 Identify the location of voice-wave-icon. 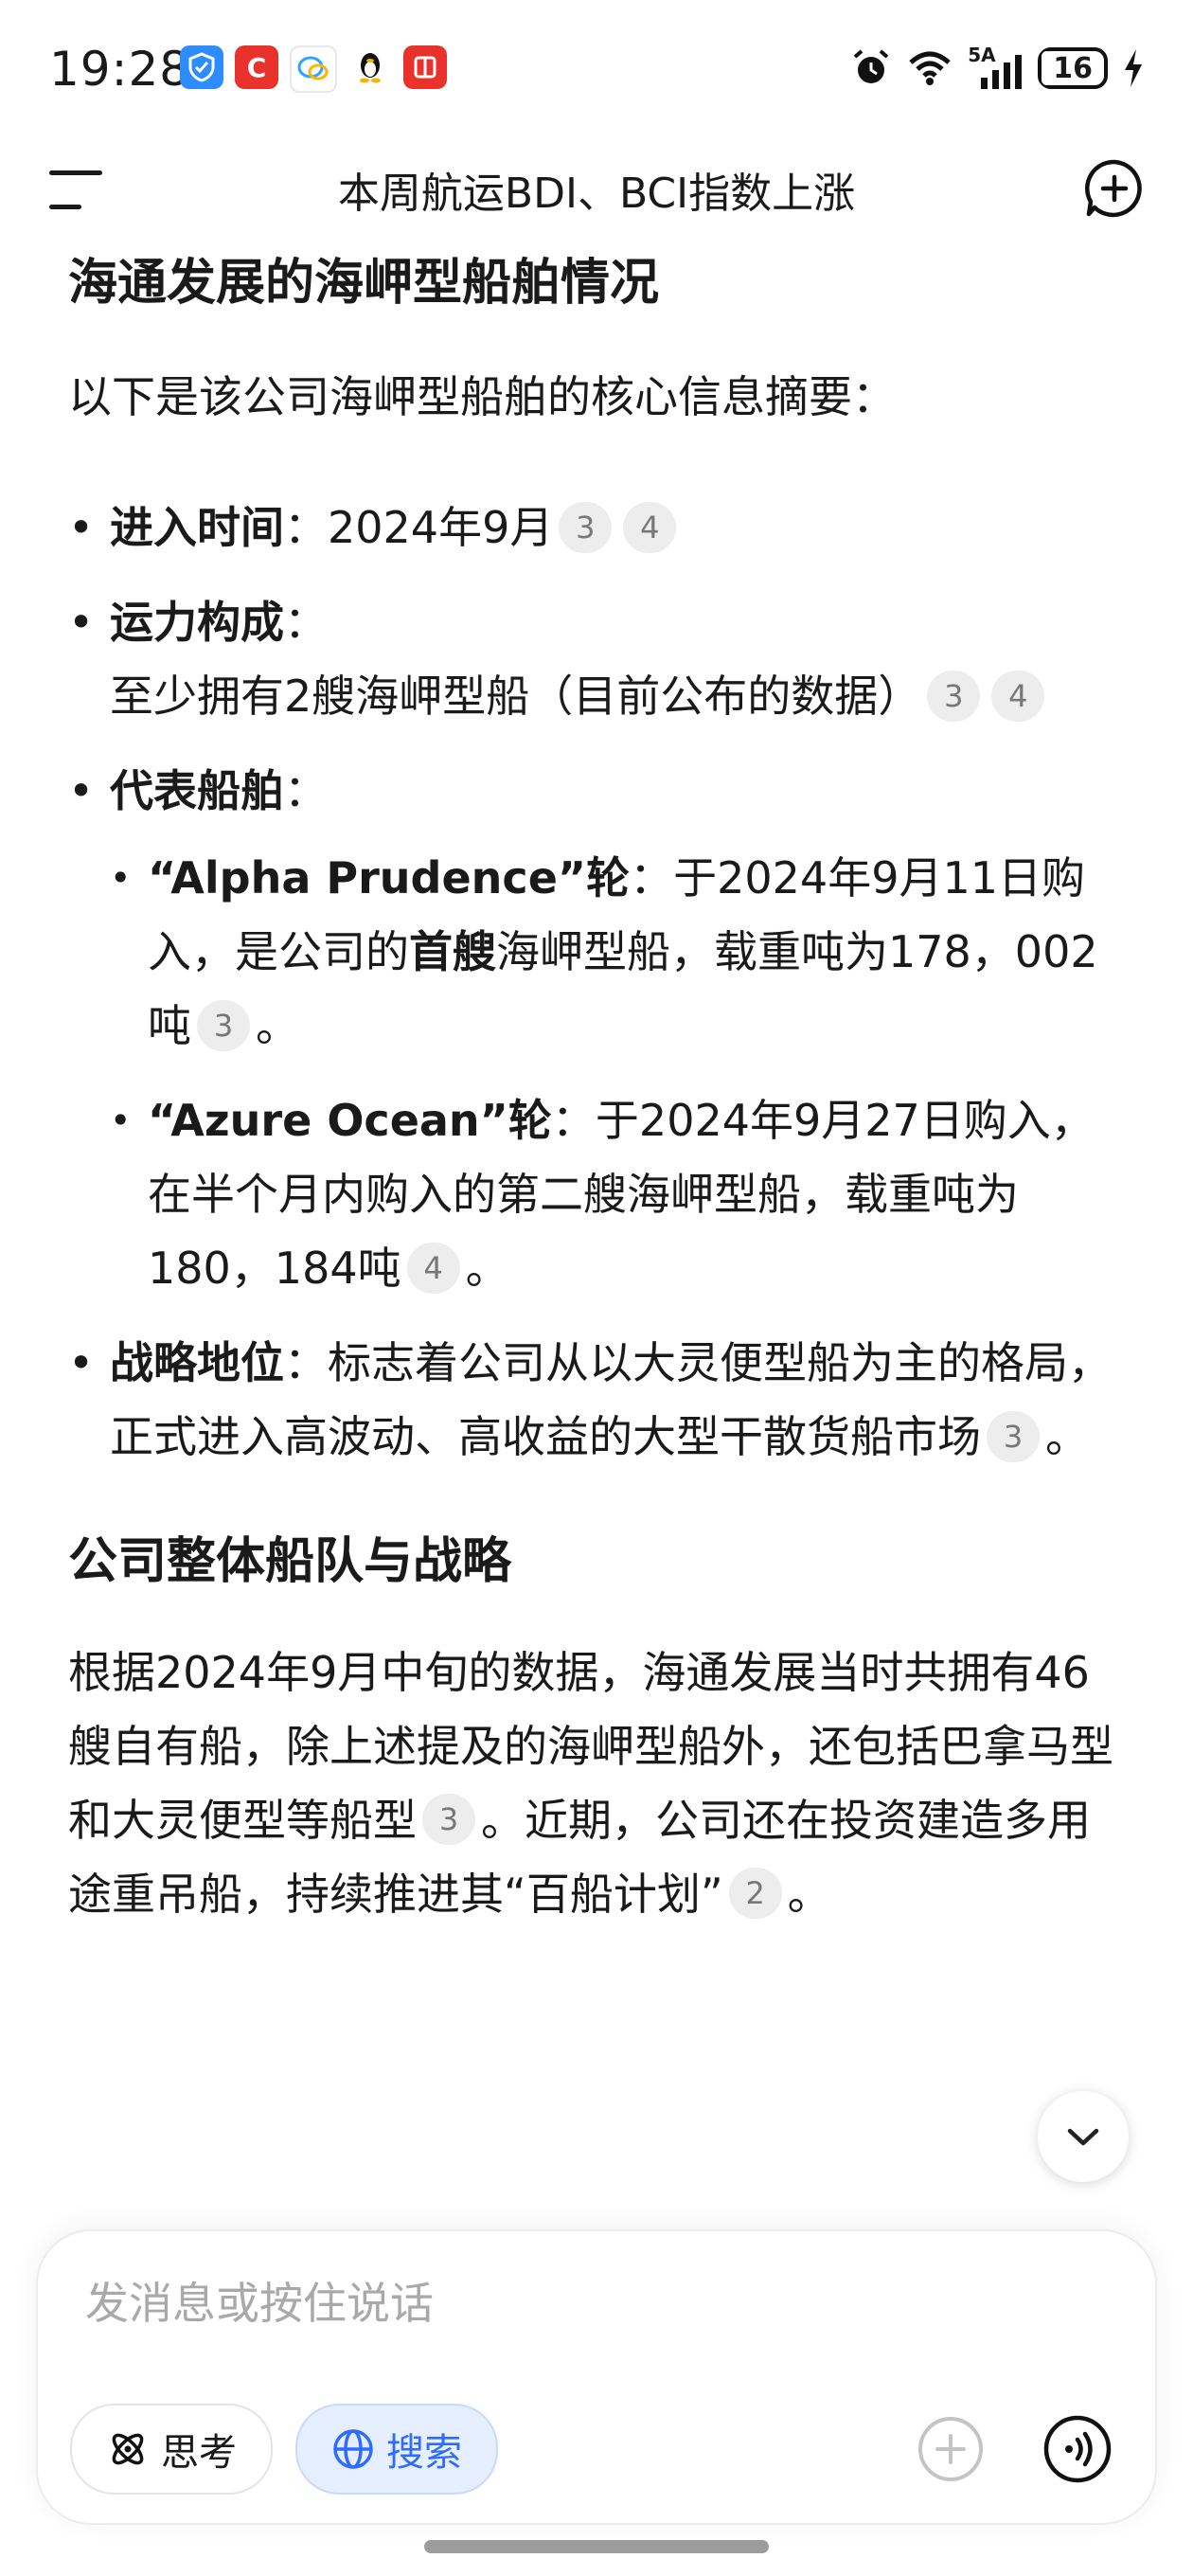
(1077, 2449).